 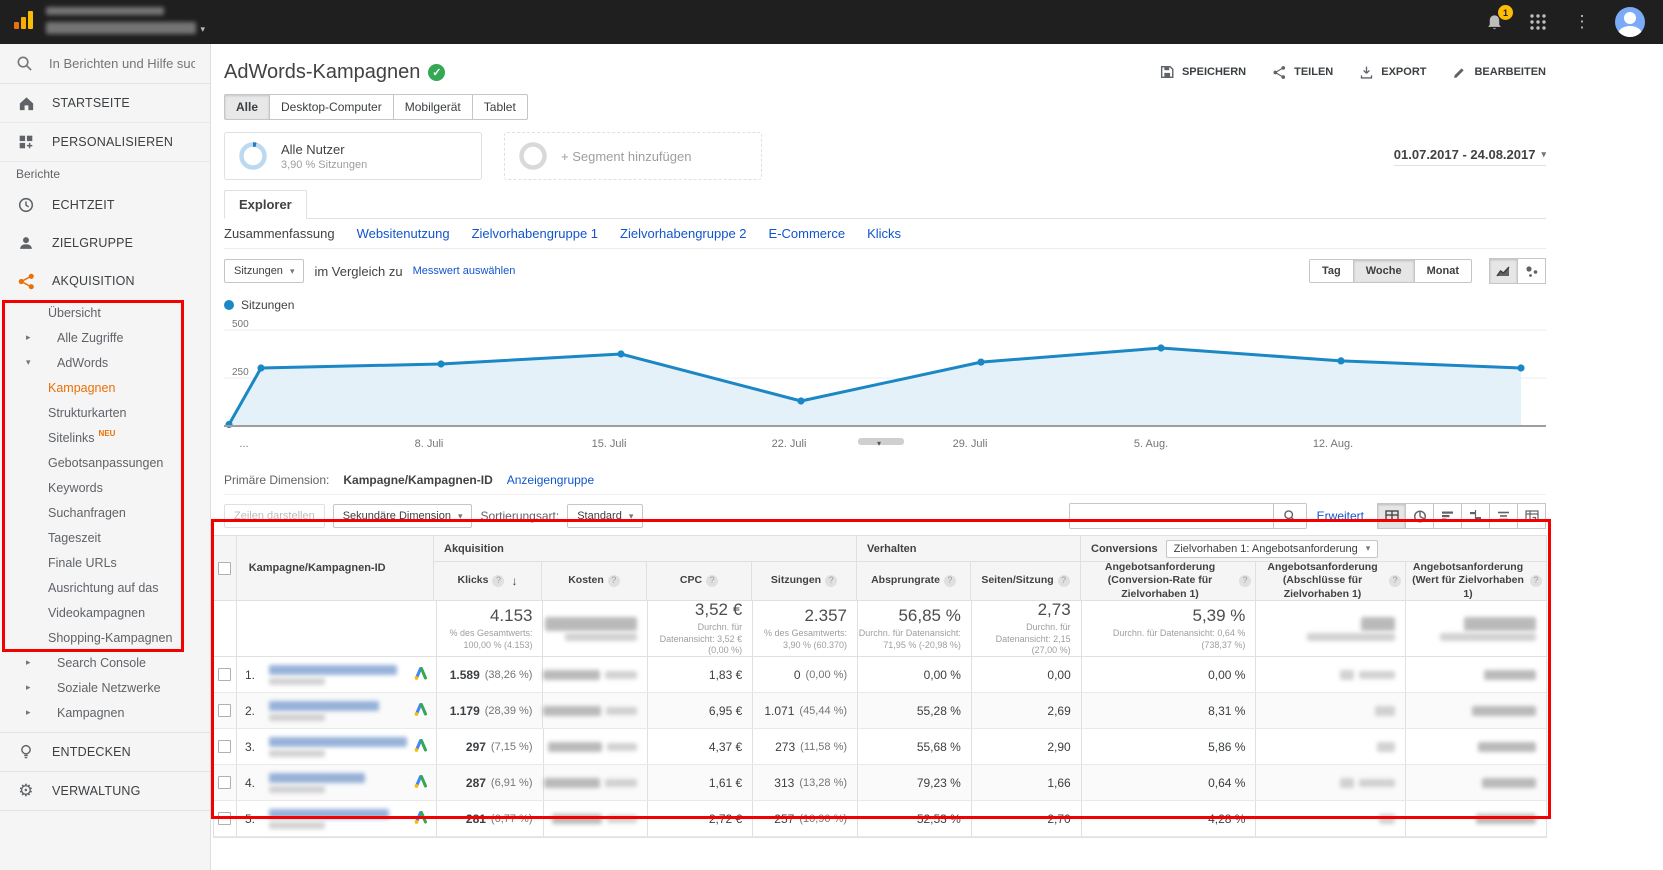 What do you see at coordinates (105, 103) in the screenshot?
I see `sidebar-item-startseite: STARTSEITE` at bounding box center [105, 103].